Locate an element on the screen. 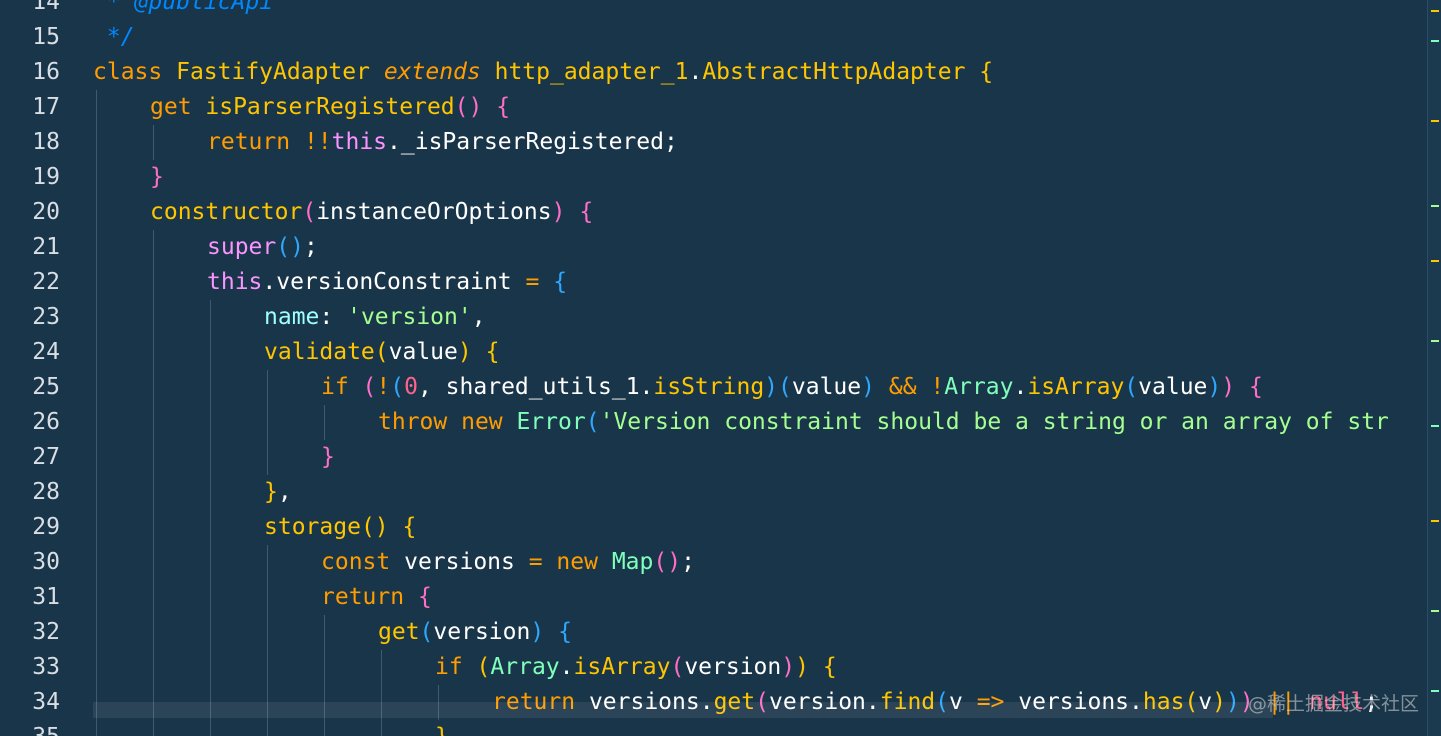 Image resolution: width=1441 pixels, height=736 pixels. horizontal-scrollbar is located at coordinates (683, 710).